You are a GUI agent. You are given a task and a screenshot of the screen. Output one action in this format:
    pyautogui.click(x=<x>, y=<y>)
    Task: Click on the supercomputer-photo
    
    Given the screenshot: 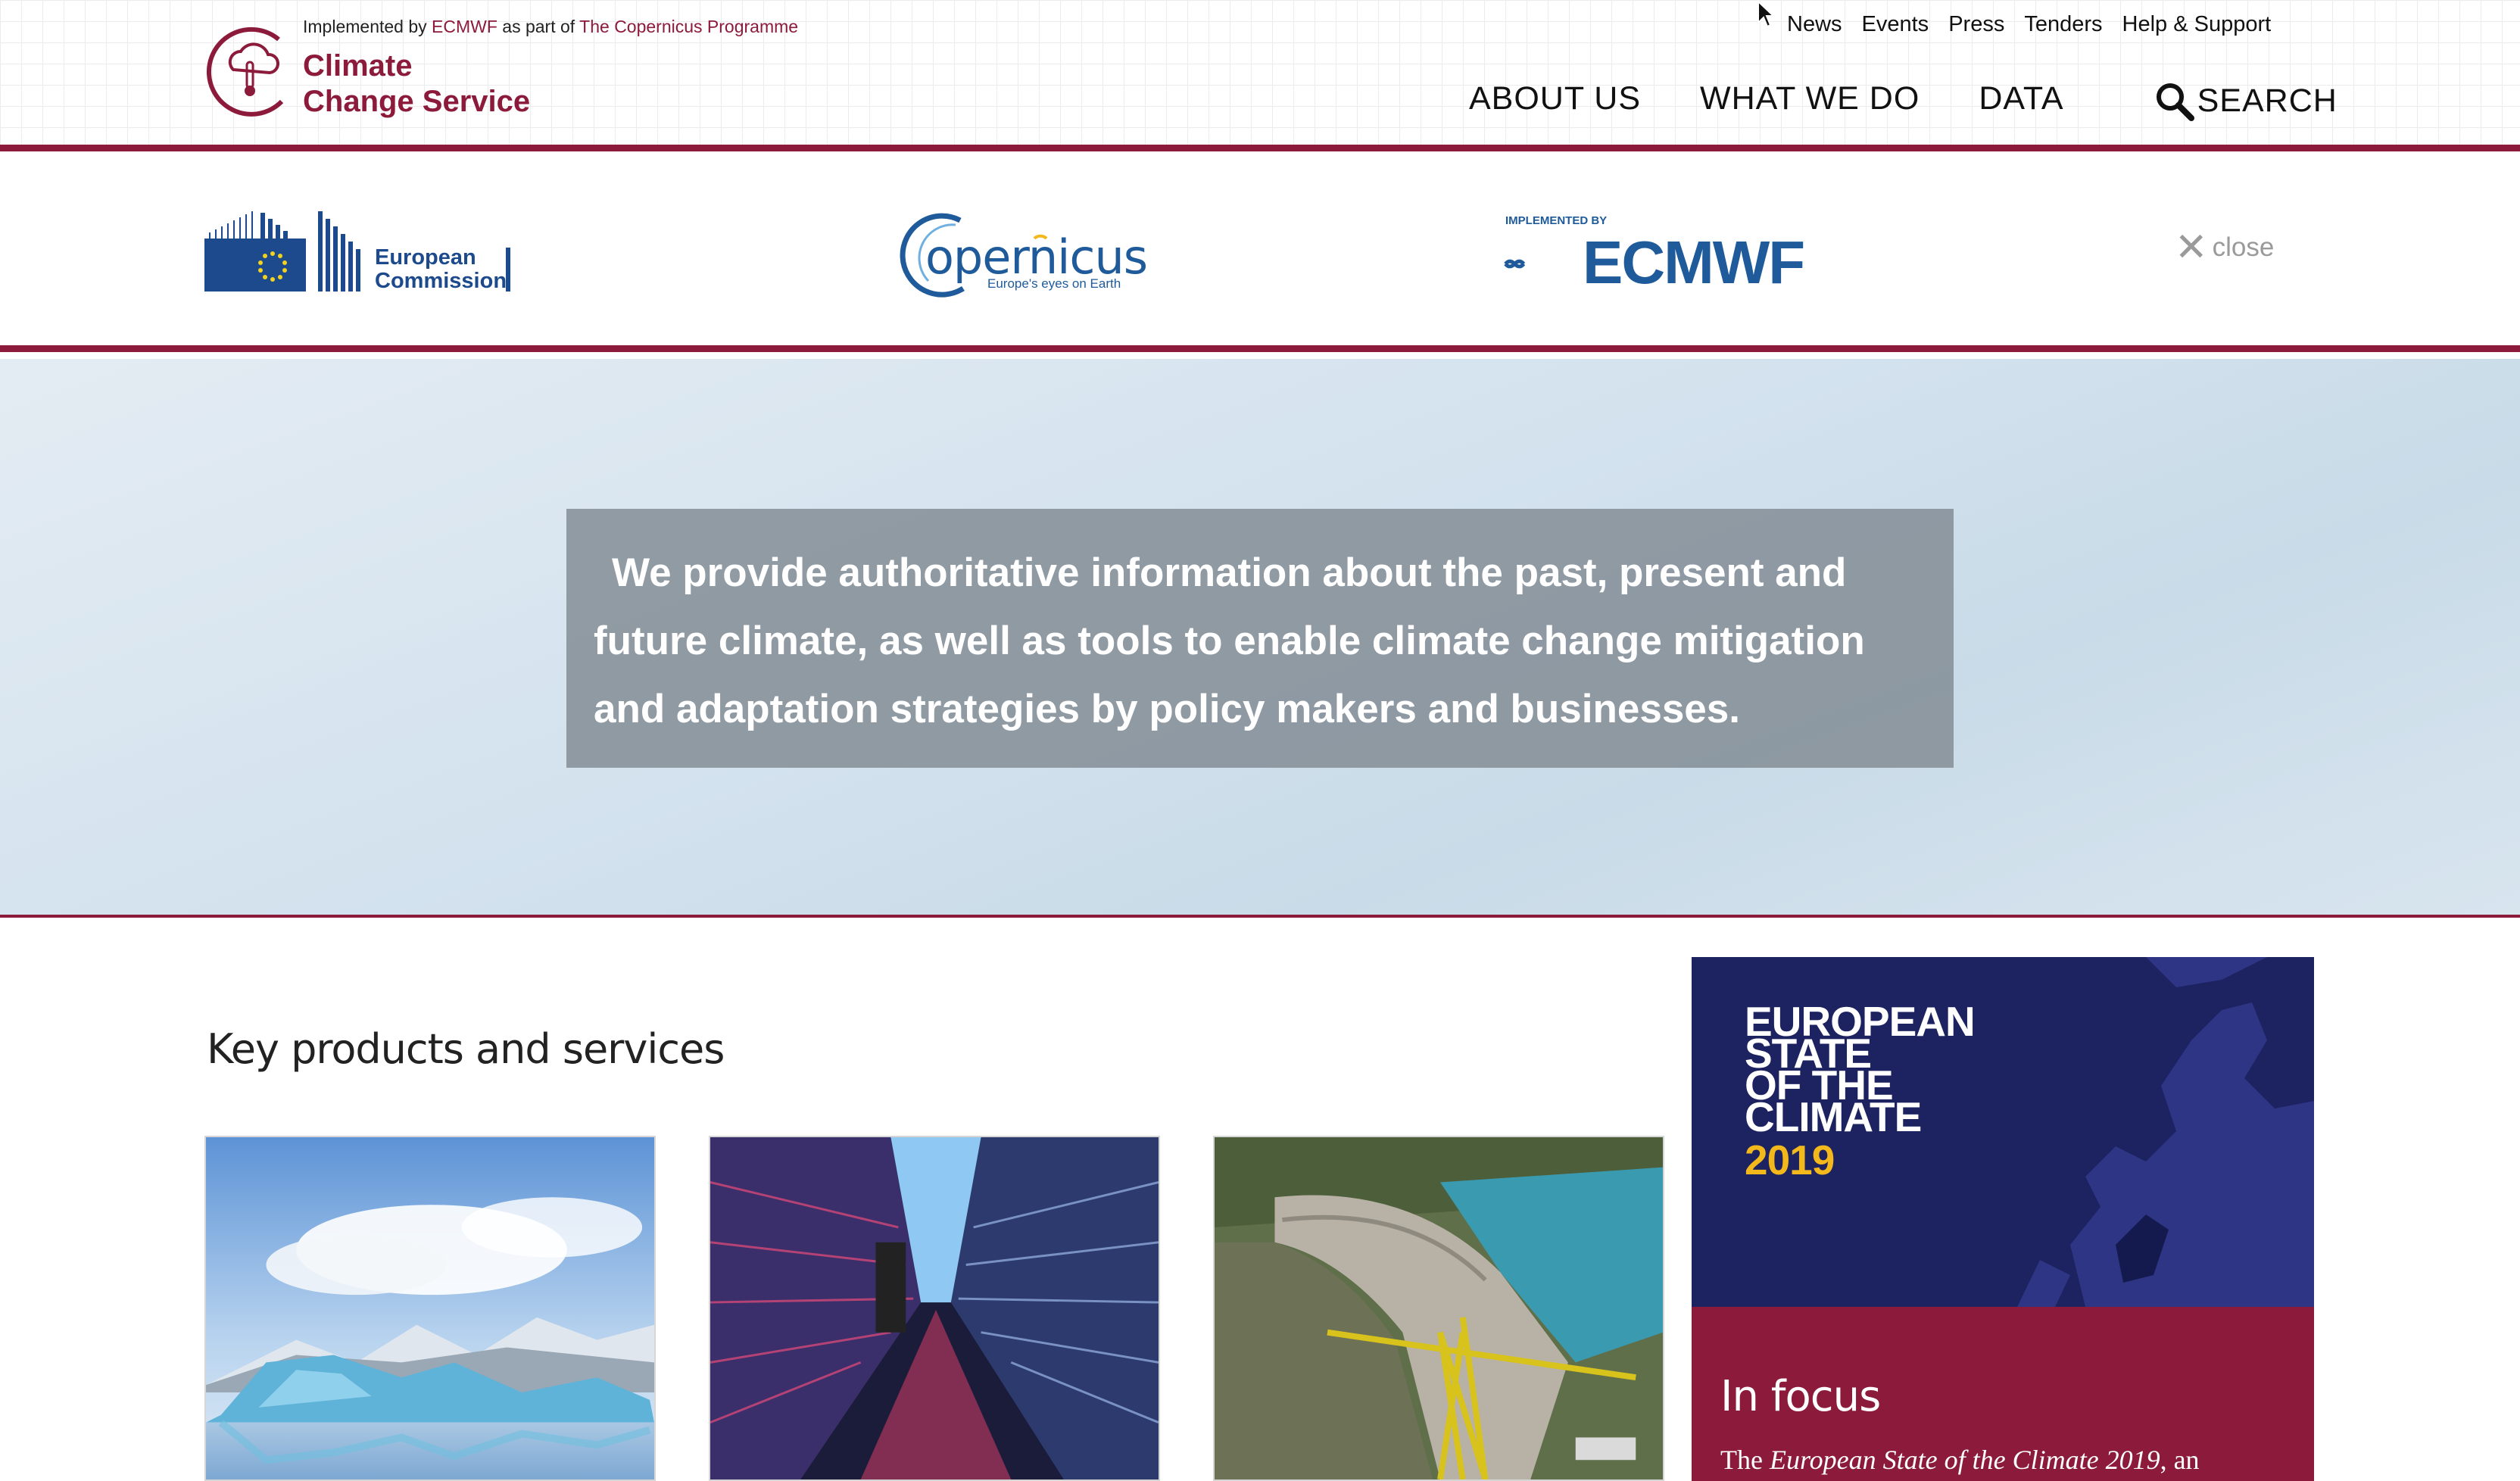 What is the action you would take?
    pyautogui.click(x=934, y=1308)
    